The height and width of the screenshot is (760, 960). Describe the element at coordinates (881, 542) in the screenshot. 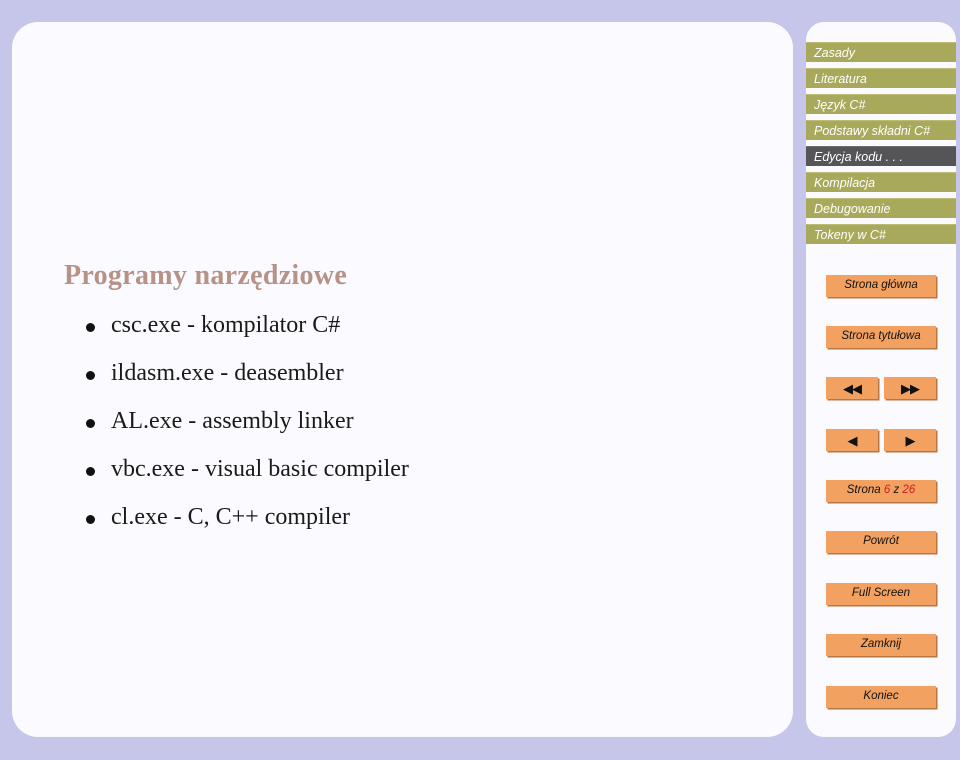

I see `back-button: Powrót` at that location.